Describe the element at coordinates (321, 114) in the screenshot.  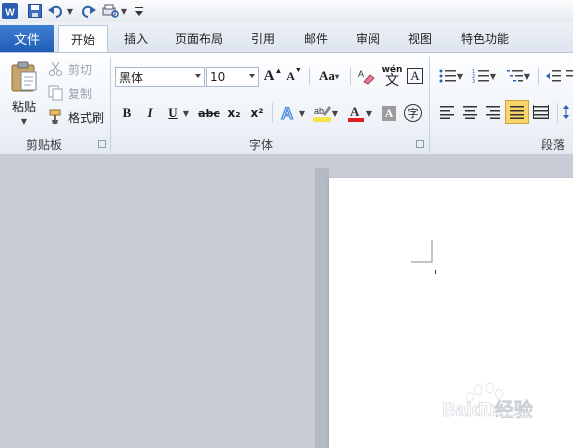
I see `highlighter-icon: ab` at that location.